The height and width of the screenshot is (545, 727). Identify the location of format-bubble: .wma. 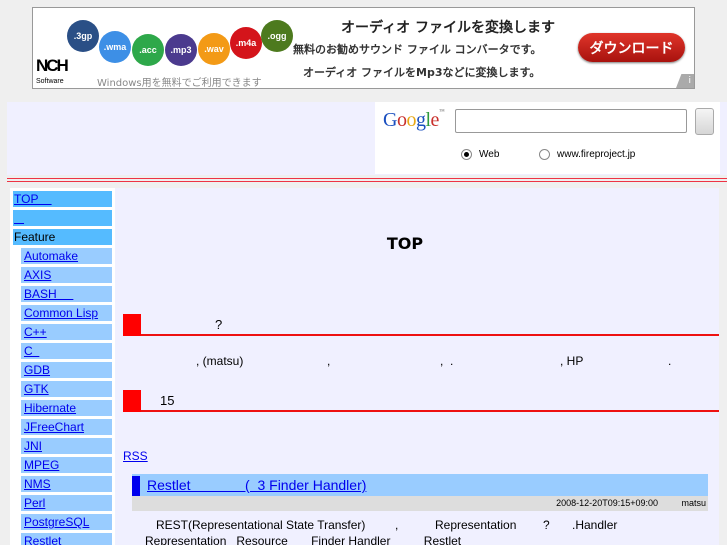
(115, 47).